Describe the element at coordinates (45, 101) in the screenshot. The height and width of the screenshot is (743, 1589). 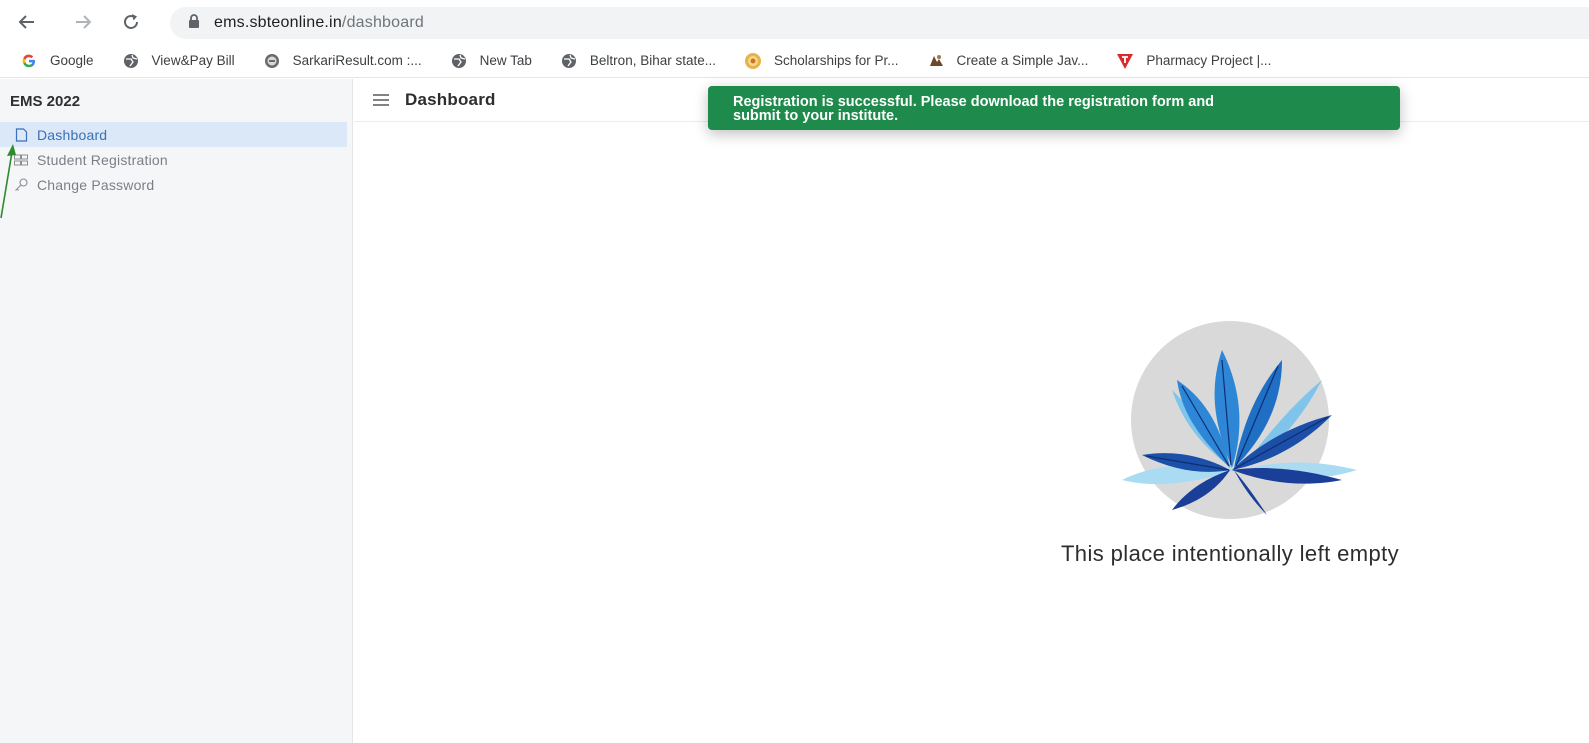
I see `brand-title: EMS 2022` at that location.